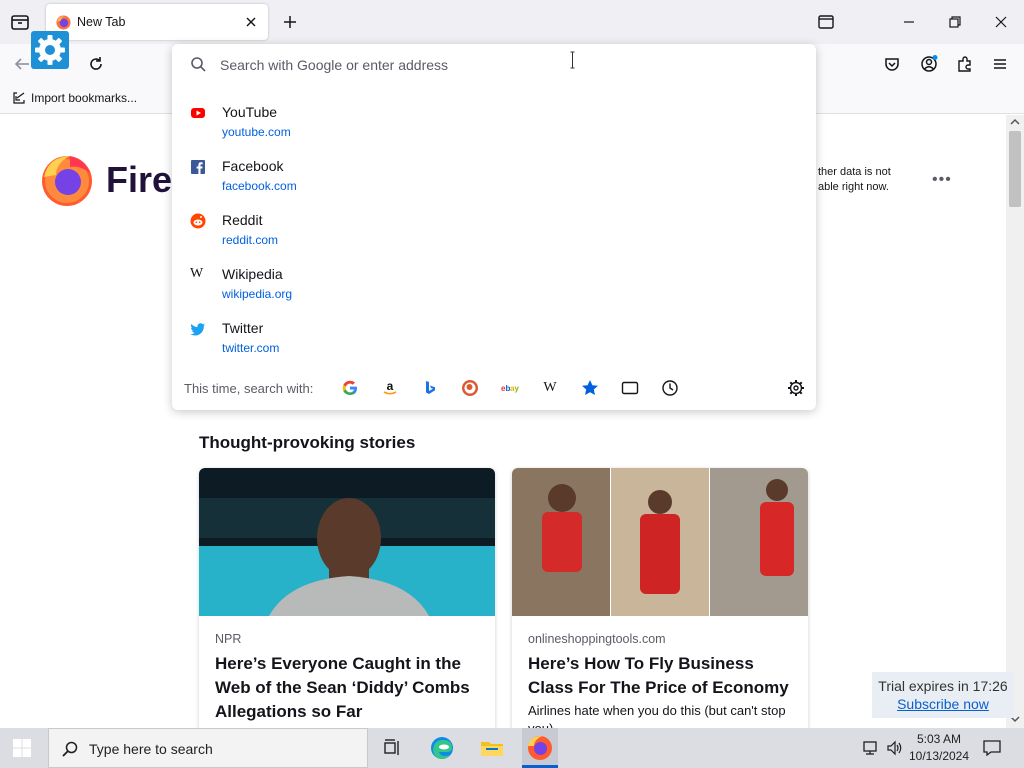 Image resolution: width=1024 pixels, height=768 pixels. I want to click on gear-icon, so click(50, 50).